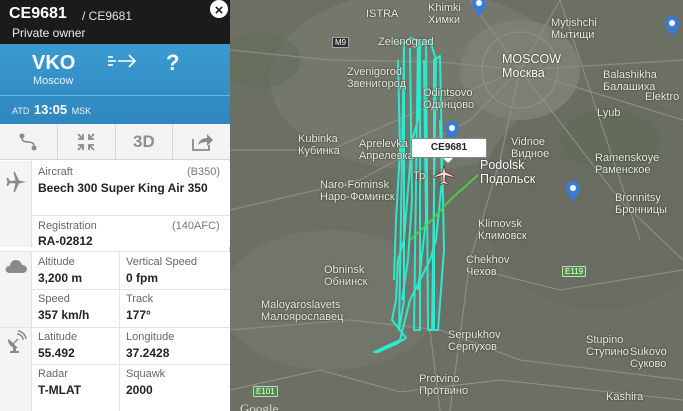  Describe the element at coordinates (625, 397) in the screenshot. I see `city-kashira: Kashira` at that location.